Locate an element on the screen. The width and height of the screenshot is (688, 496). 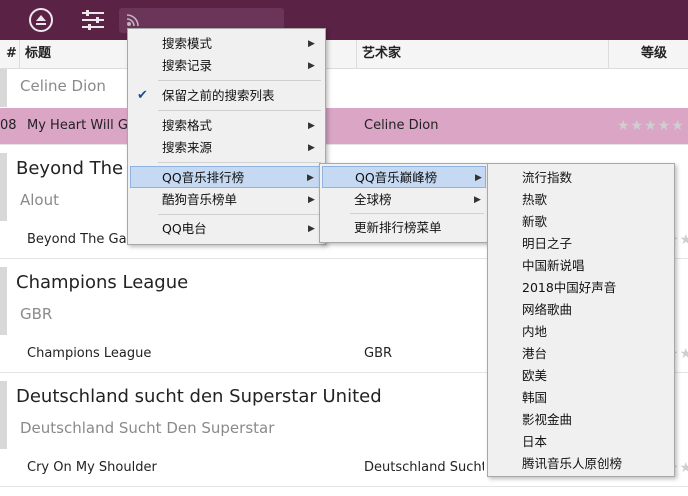
header-artist: 艺术家 is located at coordinates (381, 54).